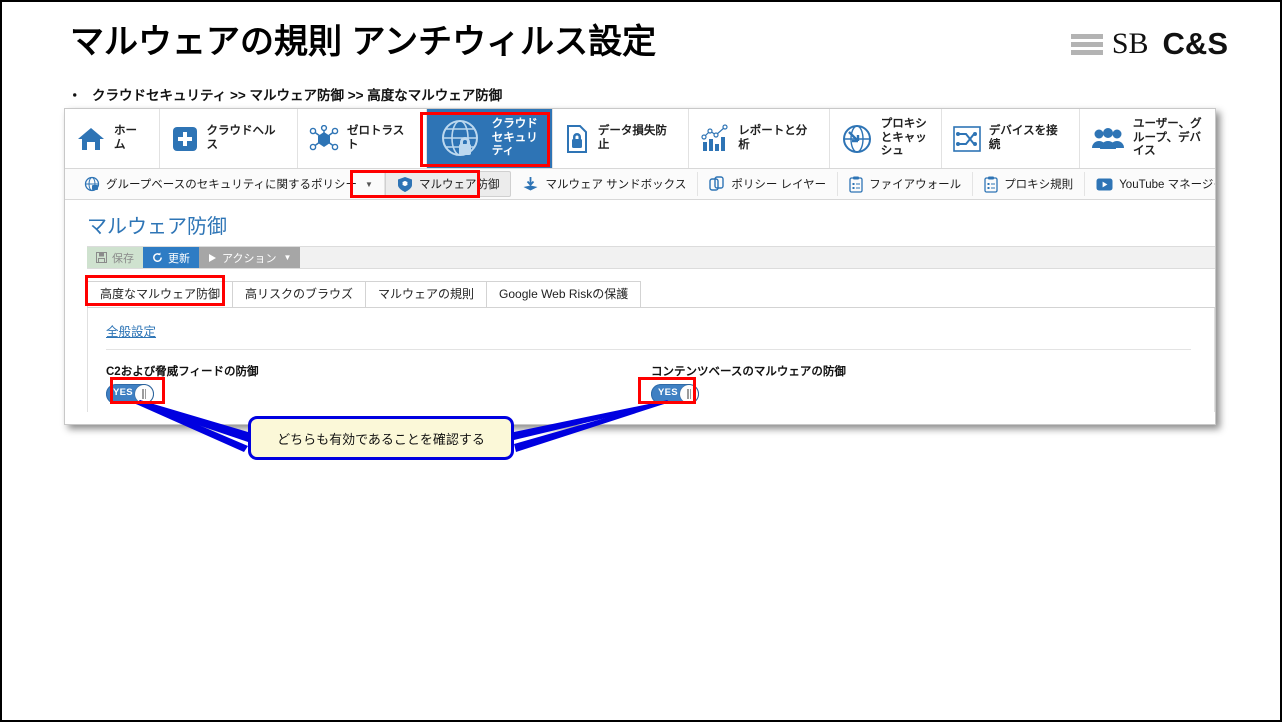  Describe the element at coordinates (1023, 137) in the screenshot. I see `nav-label: デバイスを接続` at that location.